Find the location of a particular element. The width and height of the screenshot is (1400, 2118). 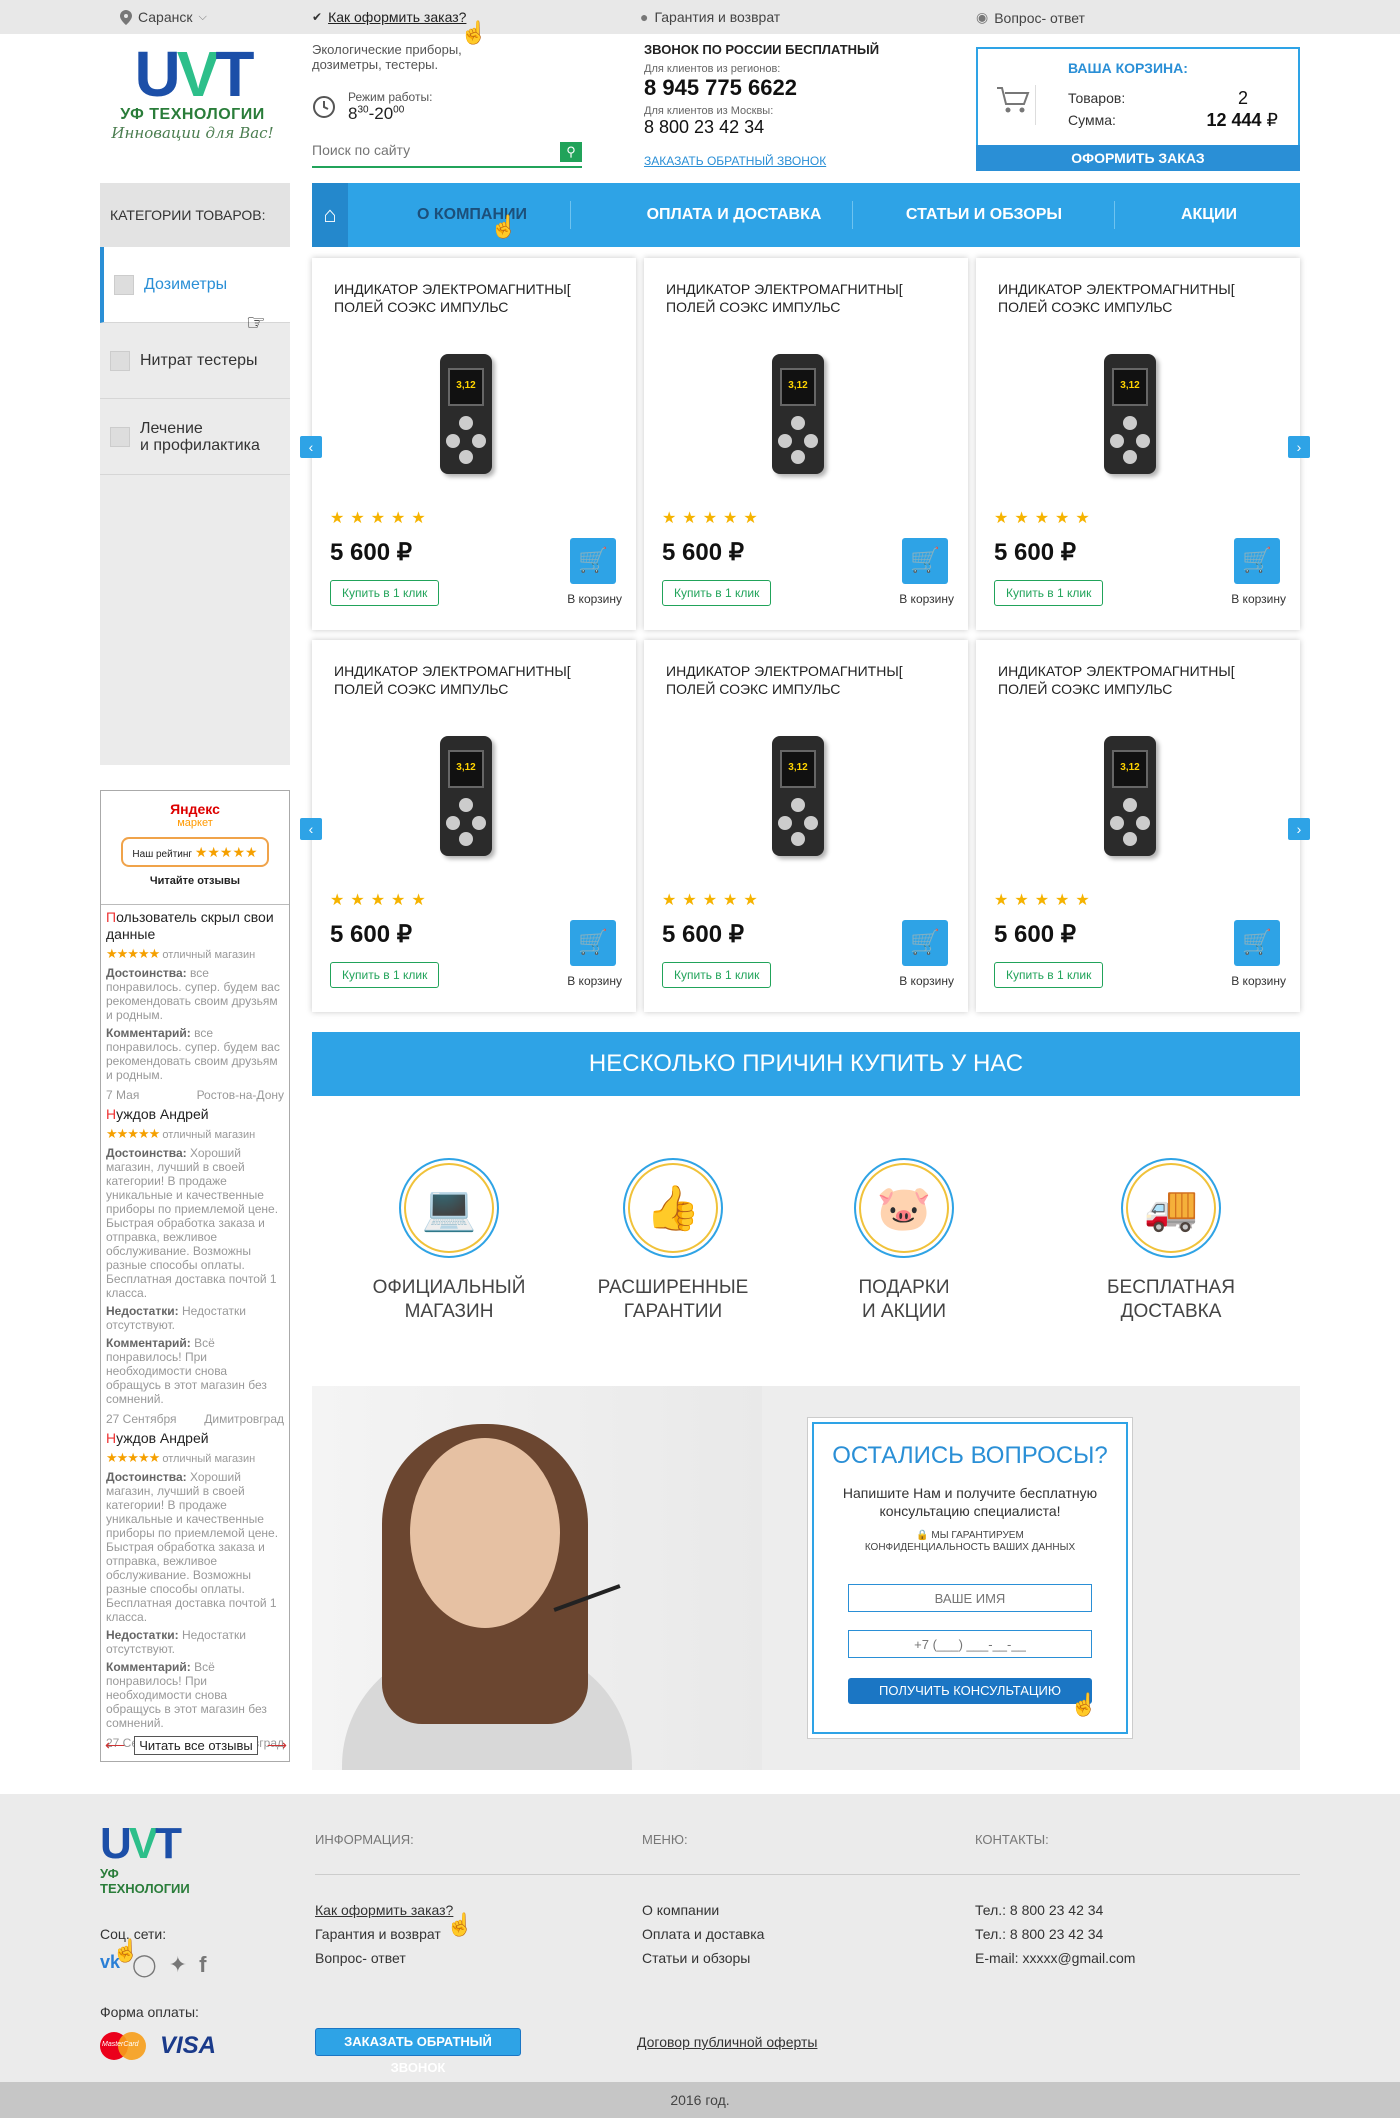

name-field is located at coordinates (970, 1598).